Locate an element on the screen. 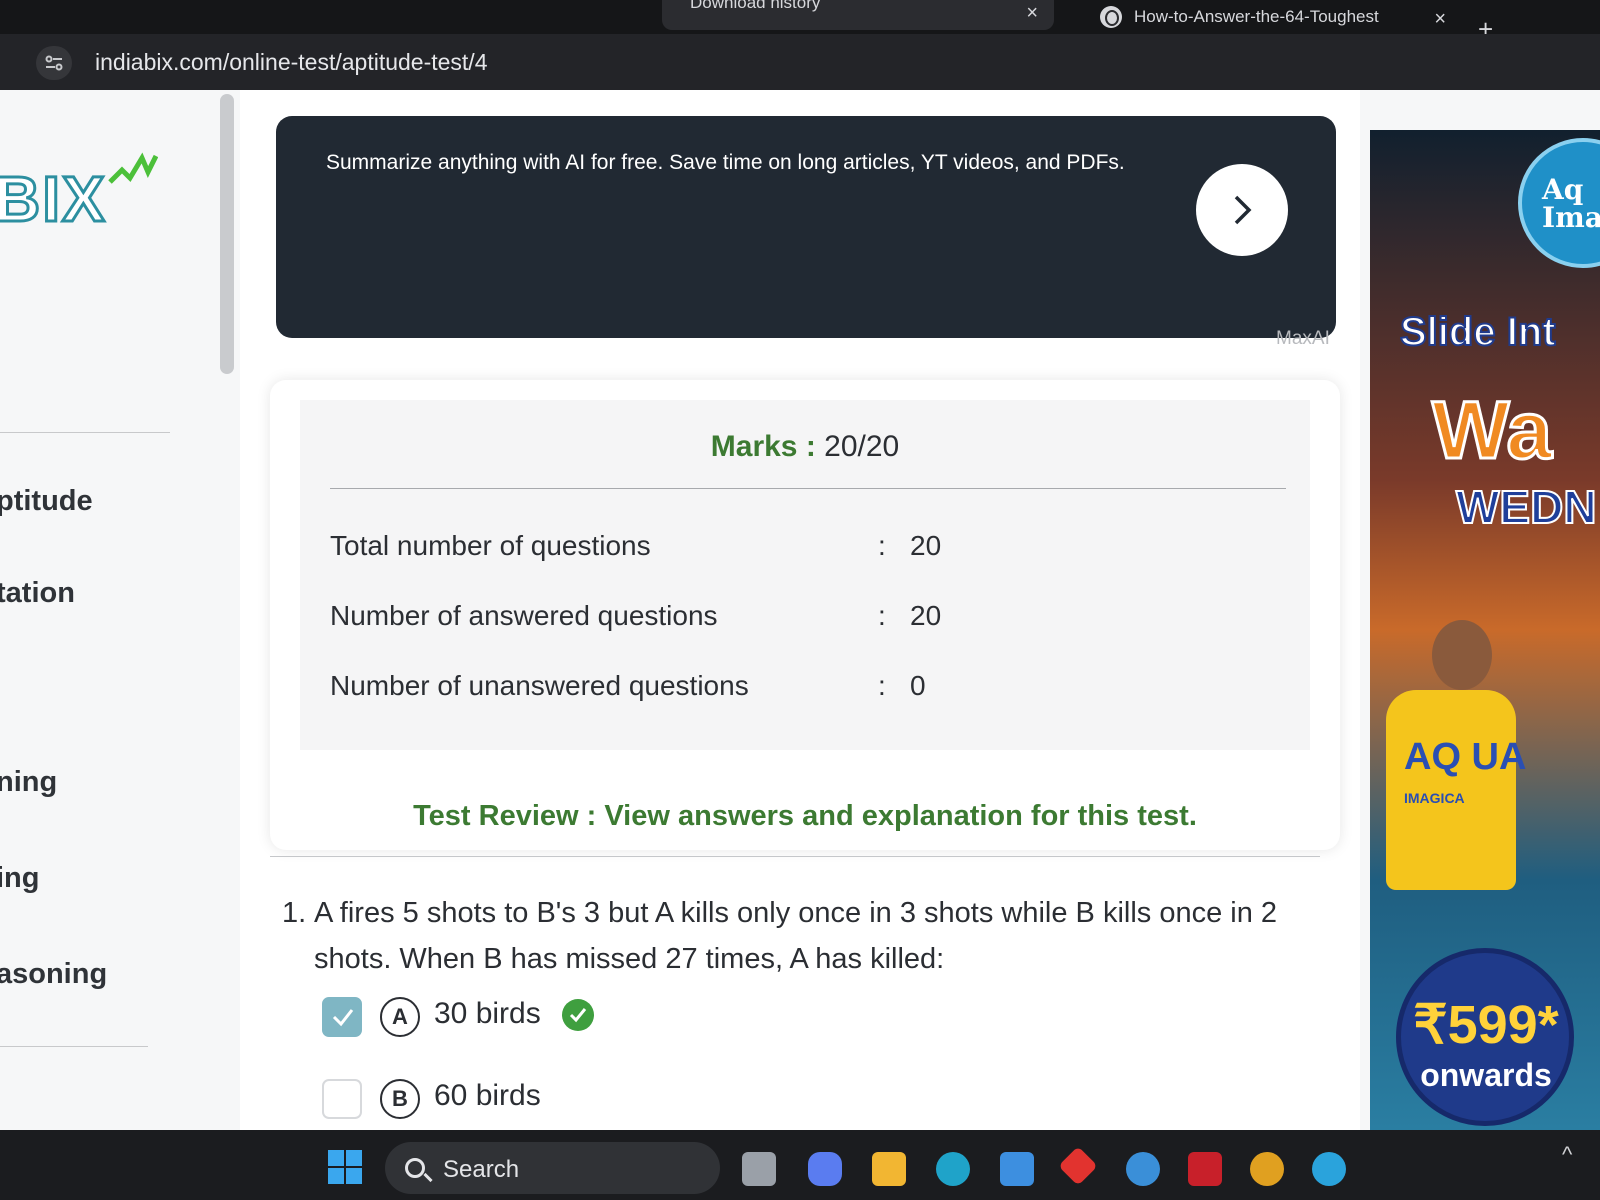 This screenshot has height=1200, width=1600. option-label: 60 birds is located at coordinates (487, 1095).